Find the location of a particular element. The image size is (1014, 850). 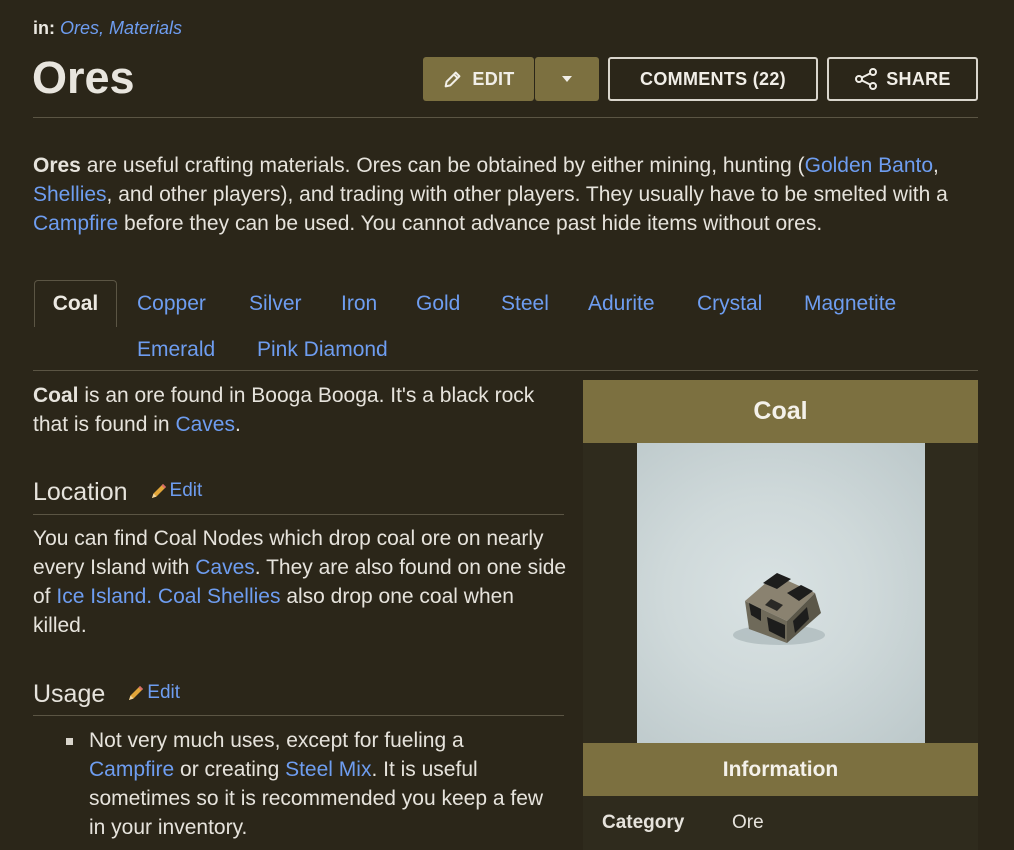

location-heading: Location Edit is located at coordinates (117, 492).